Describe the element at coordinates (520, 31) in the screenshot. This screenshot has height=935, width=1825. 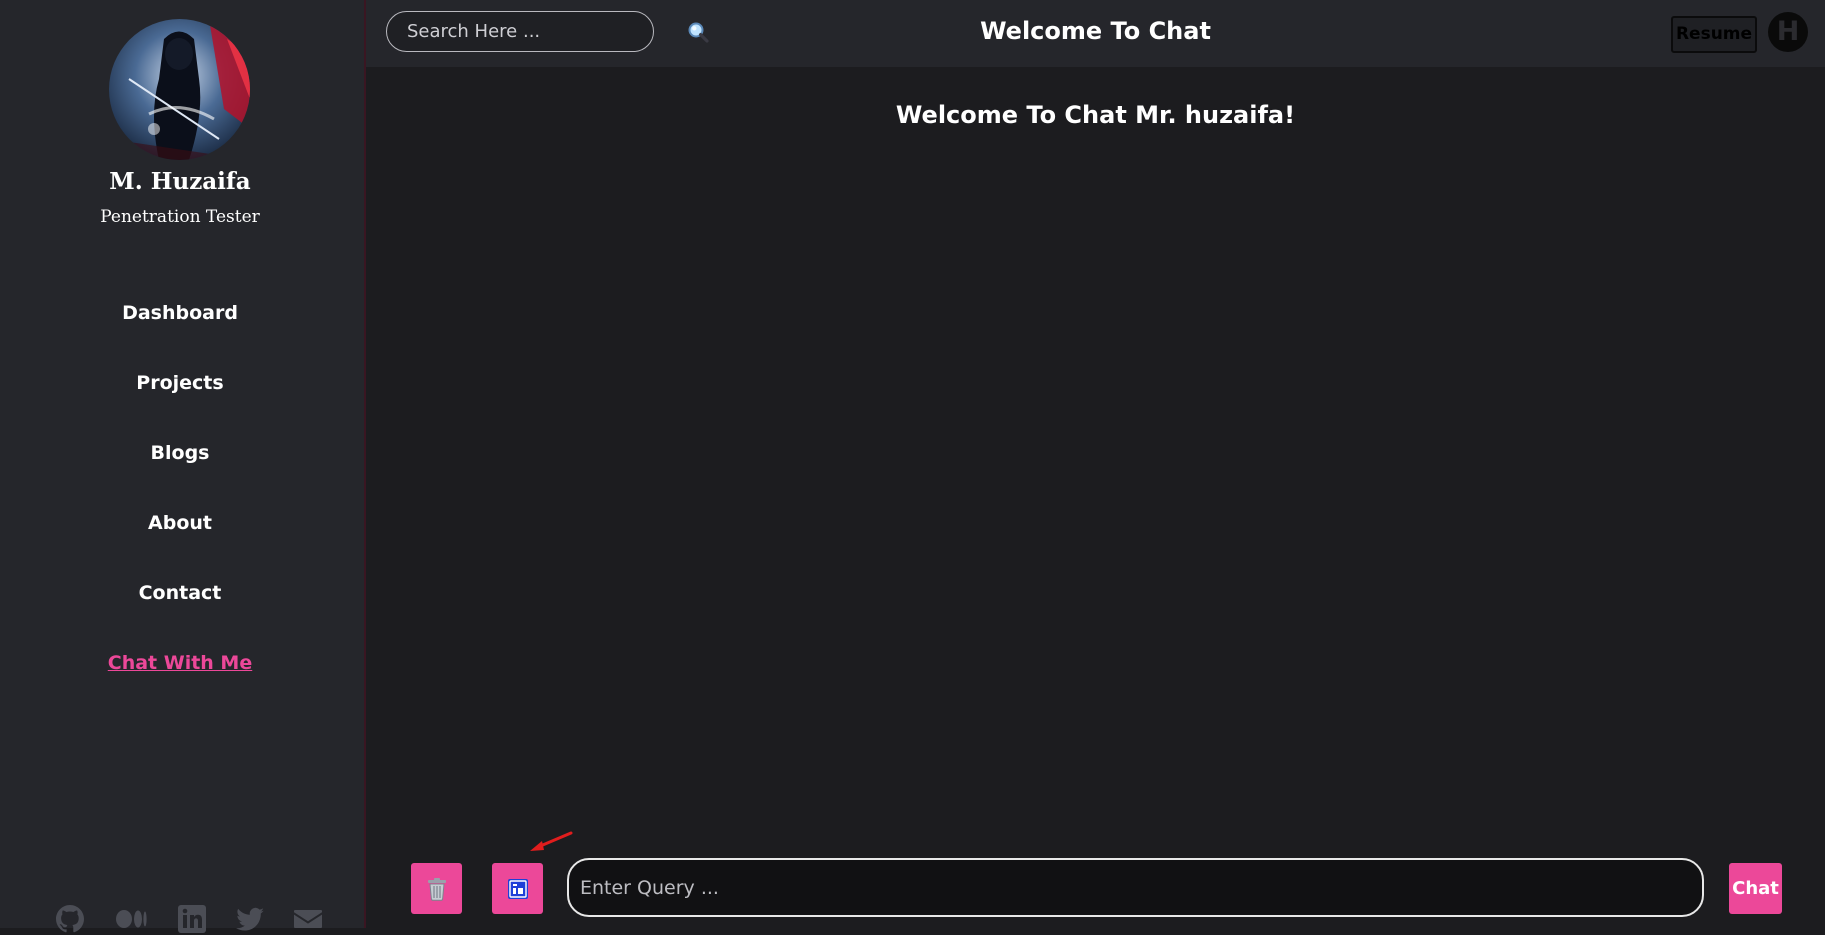
I see `search-input` at that location.